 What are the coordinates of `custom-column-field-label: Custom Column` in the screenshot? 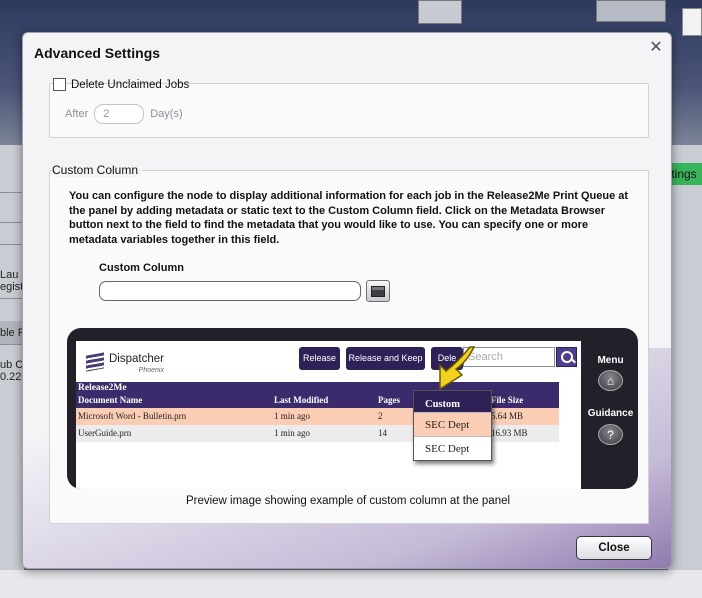 It's located at (141, 268).